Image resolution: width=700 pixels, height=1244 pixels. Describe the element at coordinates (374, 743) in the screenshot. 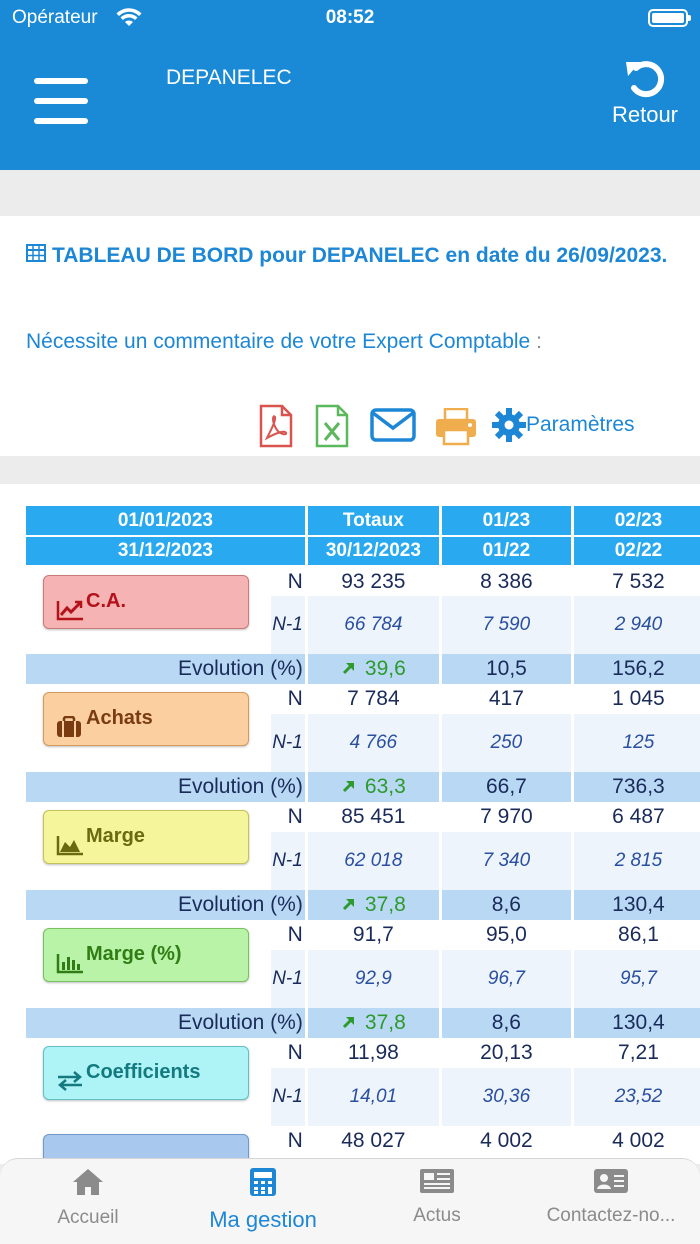

I see `value-n-1-total: 4 766` at that location.